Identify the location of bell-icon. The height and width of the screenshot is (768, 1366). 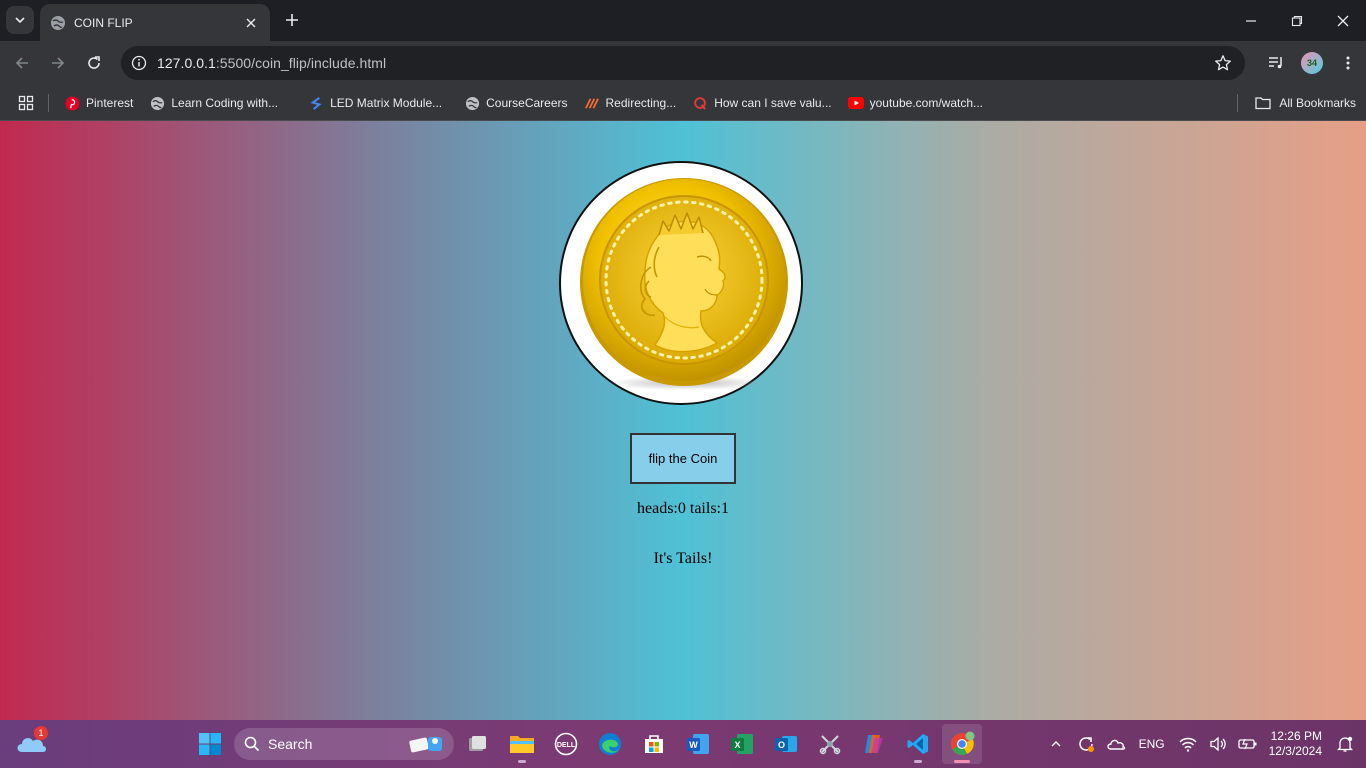
(1345, 744).